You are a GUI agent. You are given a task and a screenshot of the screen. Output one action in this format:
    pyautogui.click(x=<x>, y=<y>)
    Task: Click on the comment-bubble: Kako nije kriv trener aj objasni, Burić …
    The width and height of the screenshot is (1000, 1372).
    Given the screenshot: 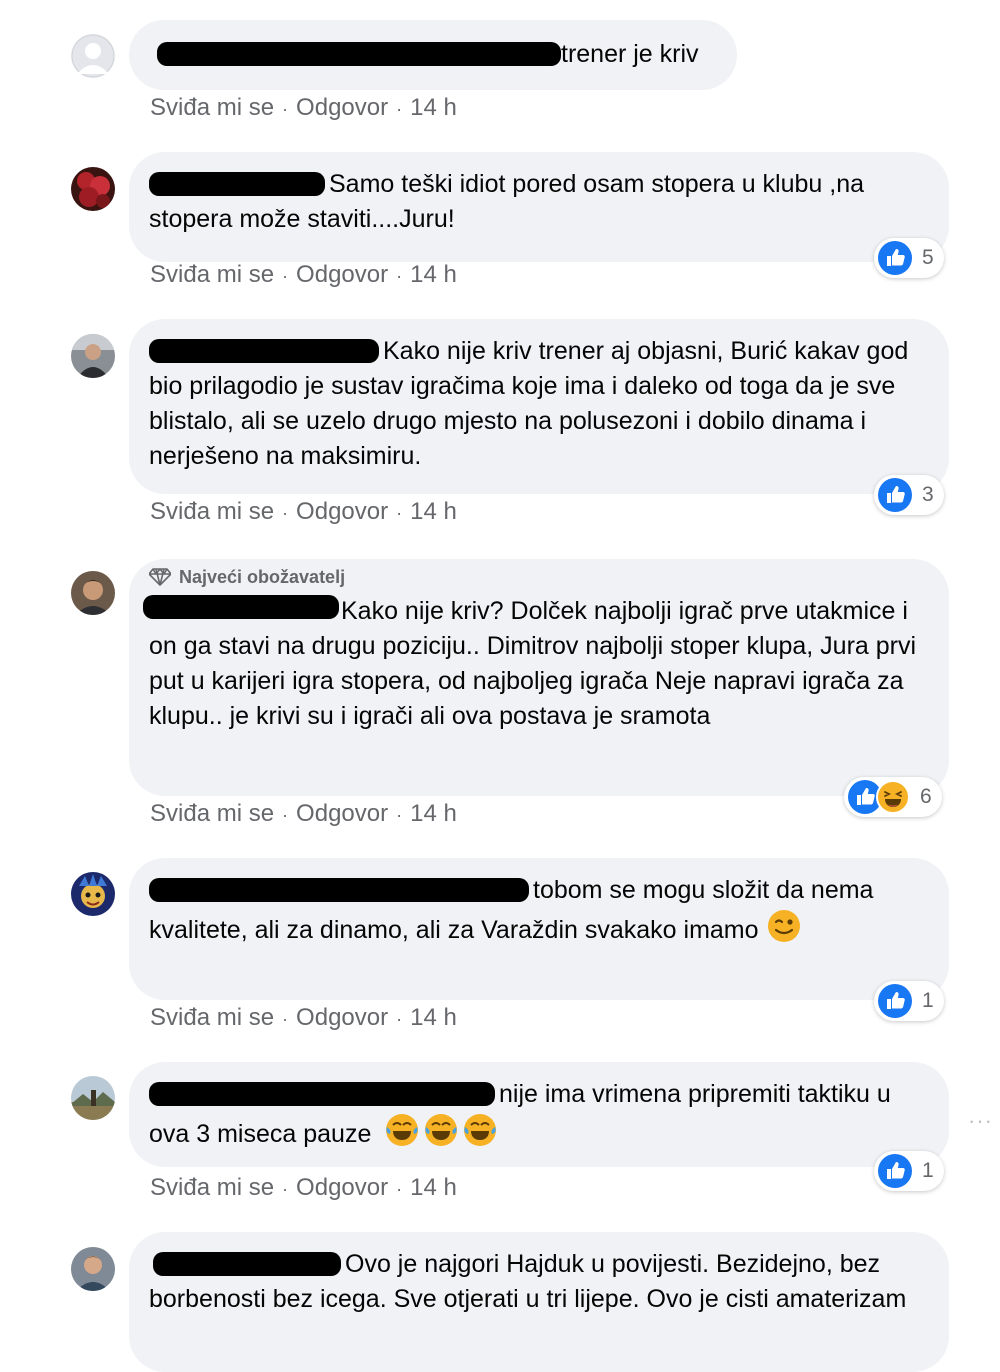 What is the action you would take?
    pyautogui.click(x=539, y=406)
    